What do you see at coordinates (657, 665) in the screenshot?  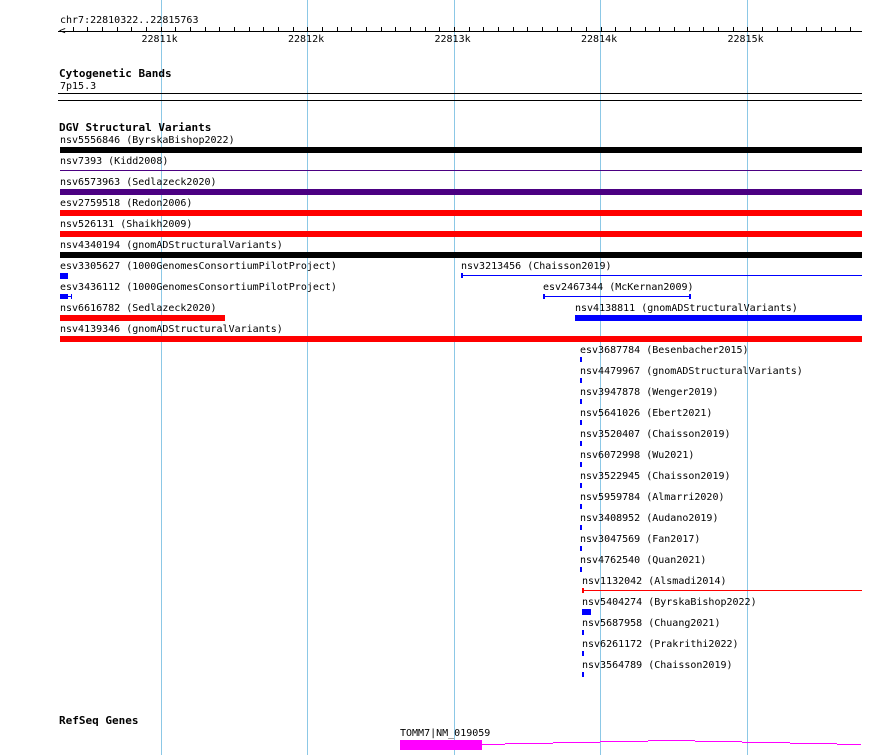 I see `variant-label: nsv3564789 (Chaisson2019)` at bounding box center [657, 665].